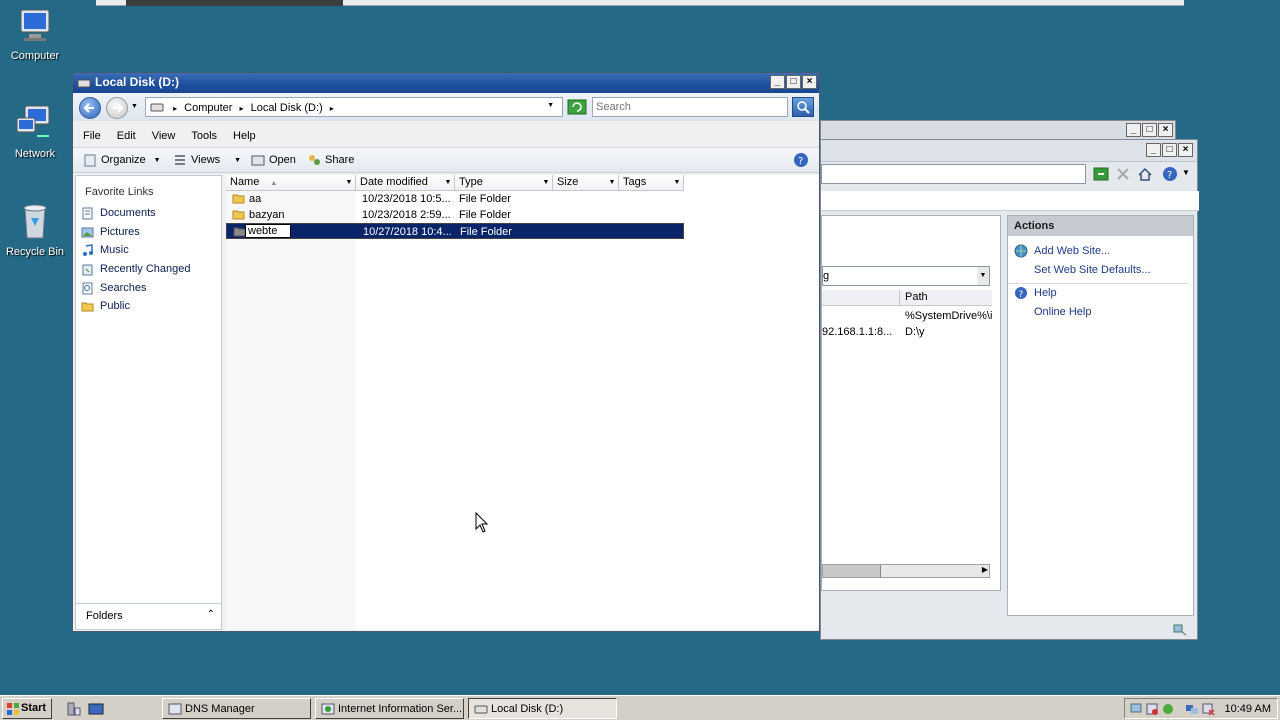  What do you see at coordinates (204, 136) in the screenshot?
I see `menu-tools: Tools` at bounding box center [204, 136].